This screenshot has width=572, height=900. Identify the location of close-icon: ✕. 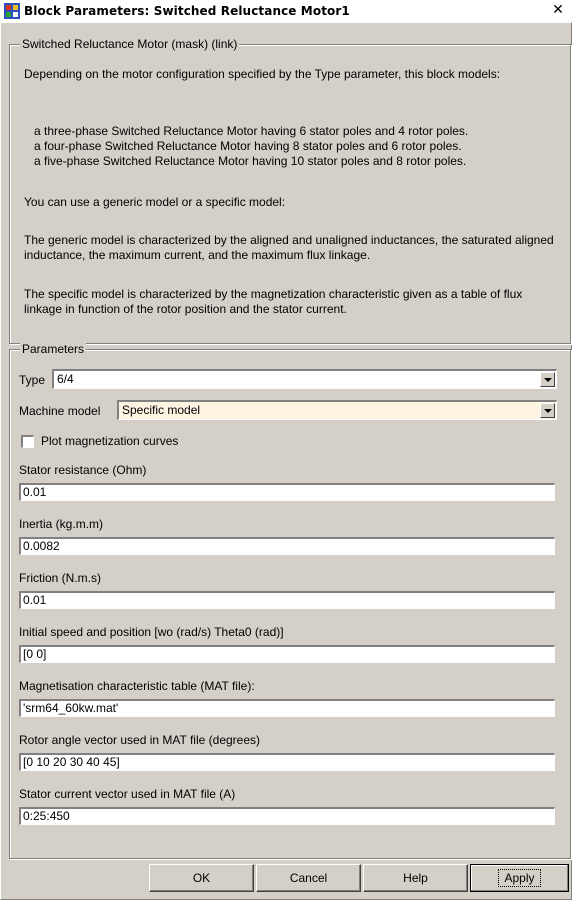
(558, 10).